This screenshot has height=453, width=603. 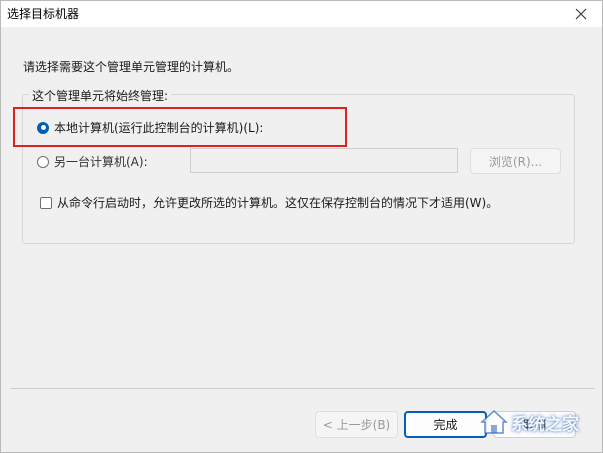 I want to click on other-computer-option: 另一台计算机(A):, so click(x=92, y=161).